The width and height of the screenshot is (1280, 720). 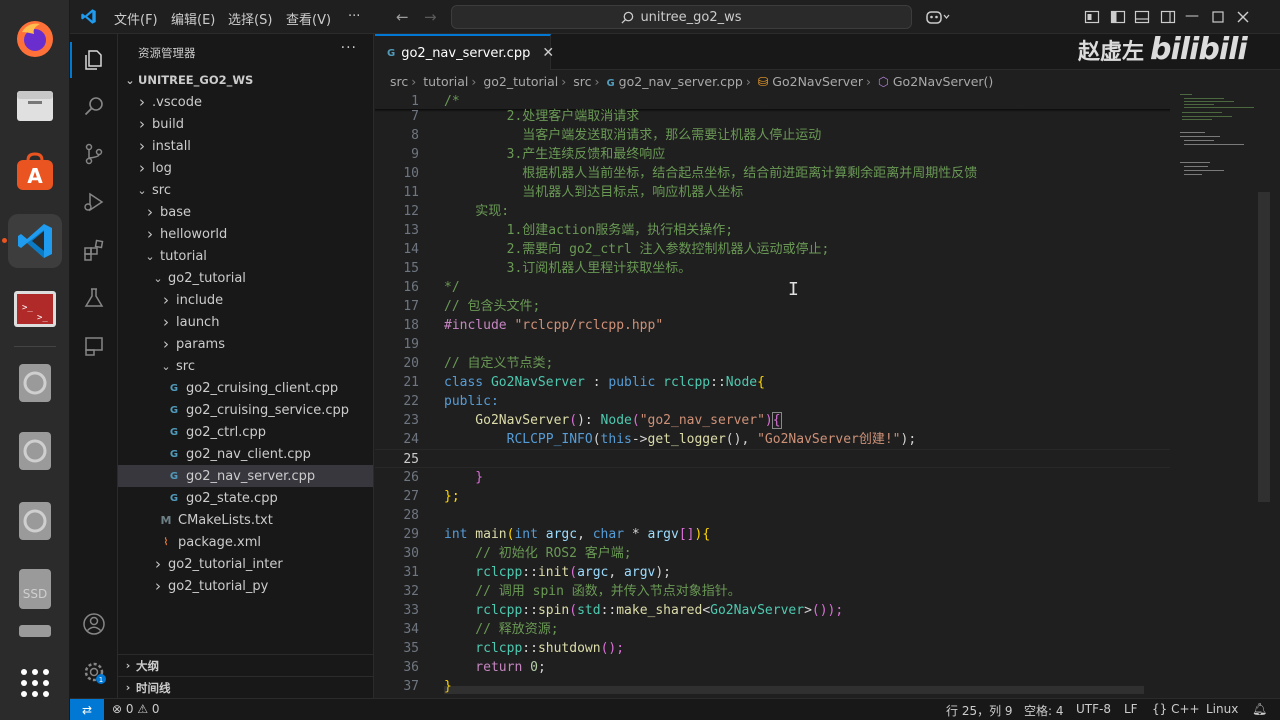 I want to click on code-token: this, so click(x=616, y=439).